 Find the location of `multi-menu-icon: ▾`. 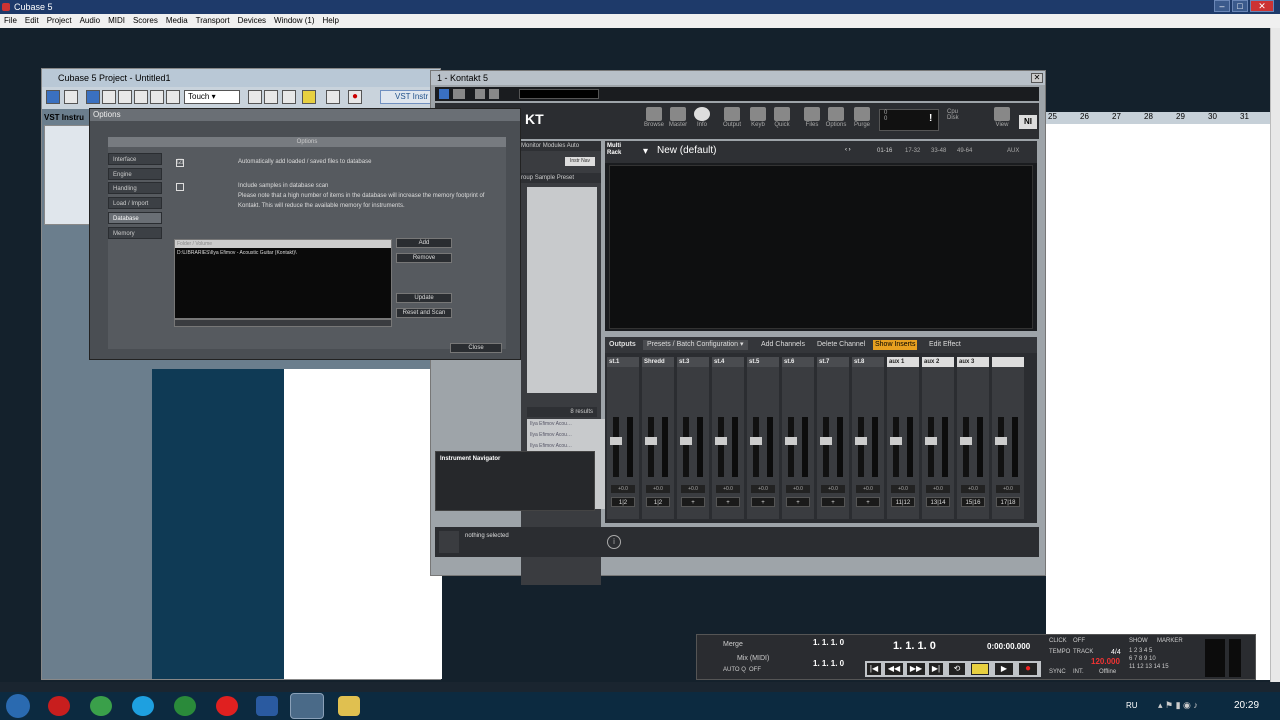

multi-menu-icon: ▾ is located at coordinates (645, 151).